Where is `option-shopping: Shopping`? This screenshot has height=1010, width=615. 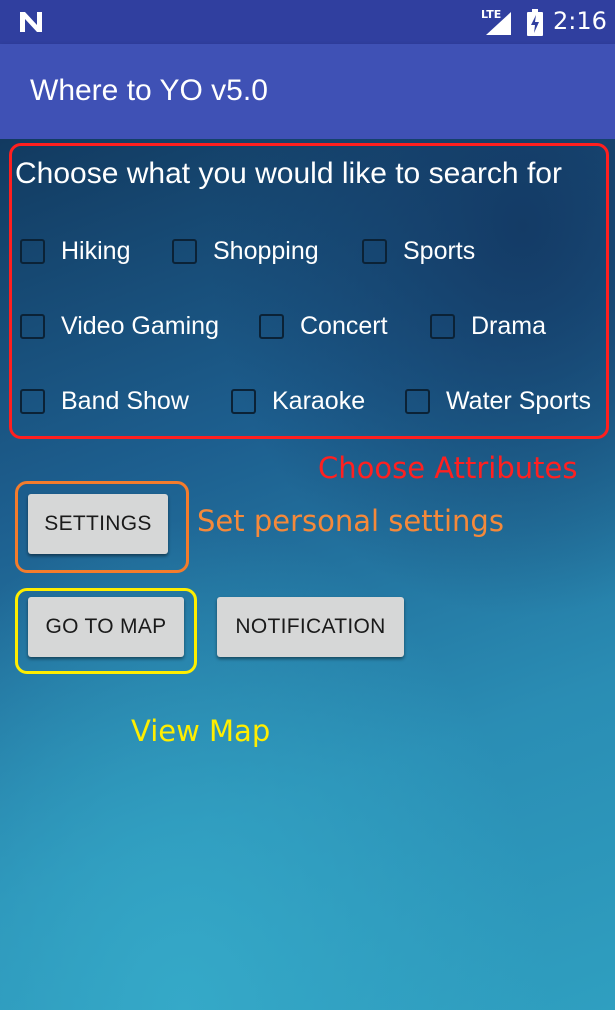
option-shopping: Shopping is located at coordinates (245, 251).